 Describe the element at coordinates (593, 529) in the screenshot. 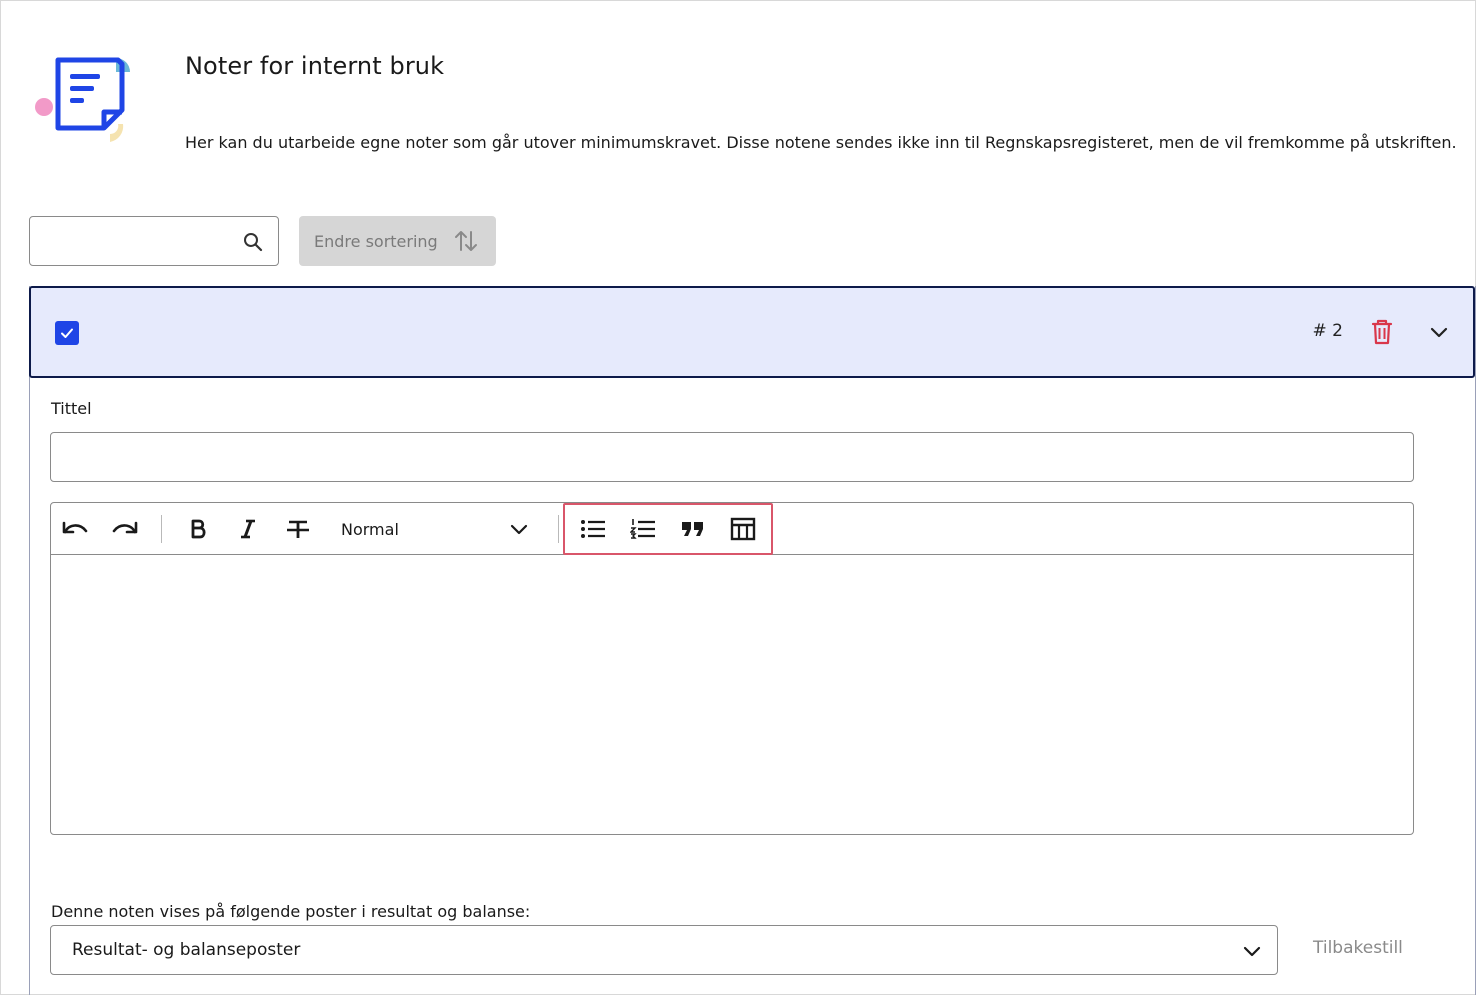

I see `bullet-list-icon` at that location.